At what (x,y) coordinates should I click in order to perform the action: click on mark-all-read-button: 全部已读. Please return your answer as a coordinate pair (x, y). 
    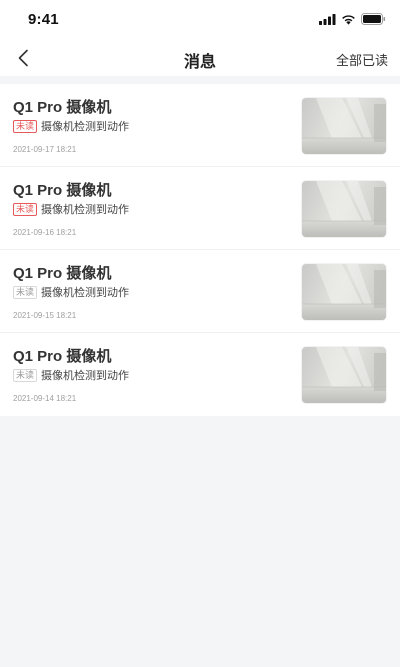
    Looking at the image, I should click on (362, 59).